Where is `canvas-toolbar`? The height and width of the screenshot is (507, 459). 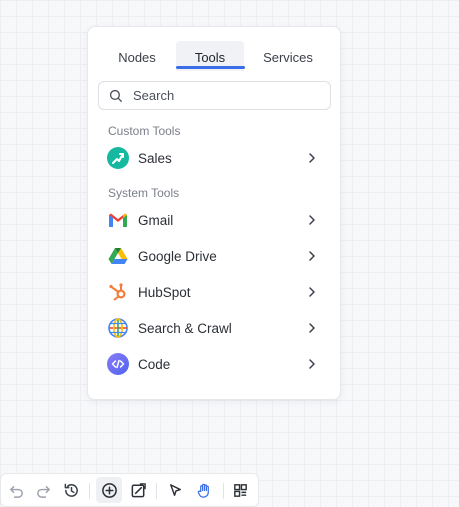
canvas-toolbar is located at coordinates (129, 490).